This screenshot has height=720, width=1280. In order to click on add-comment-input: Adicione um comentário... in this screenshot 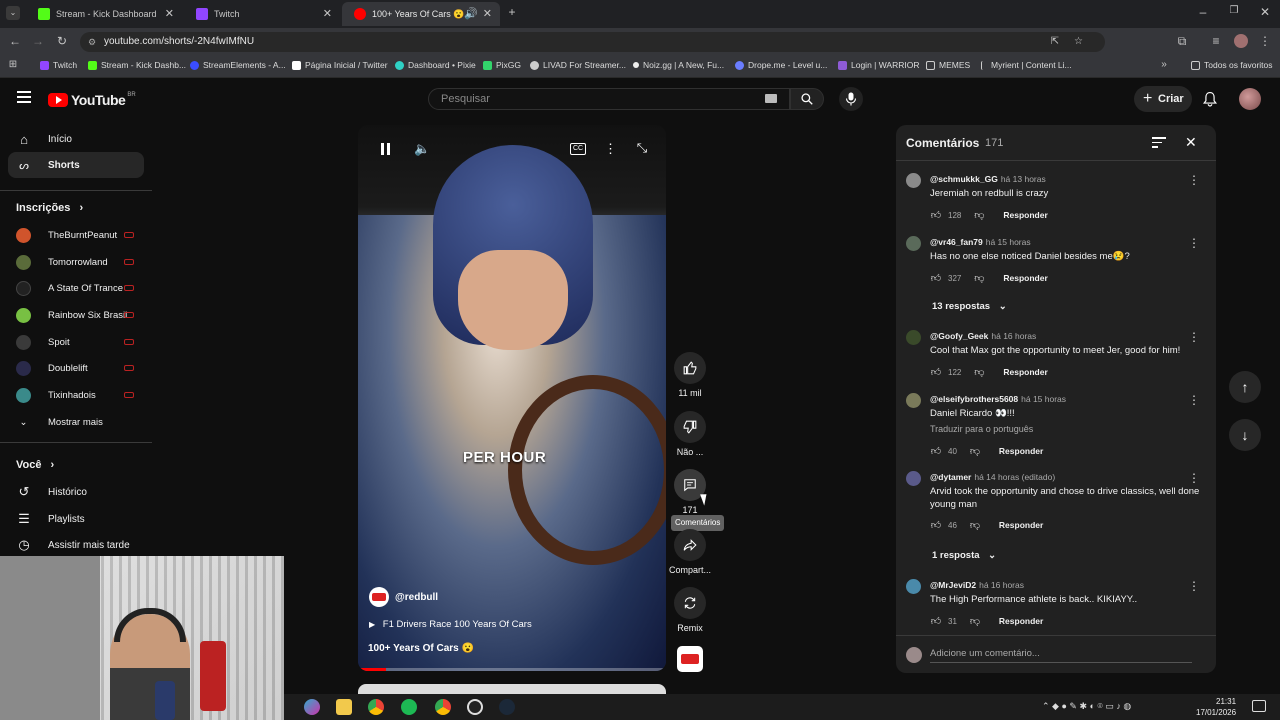, I will do `click(1061, 655)`.